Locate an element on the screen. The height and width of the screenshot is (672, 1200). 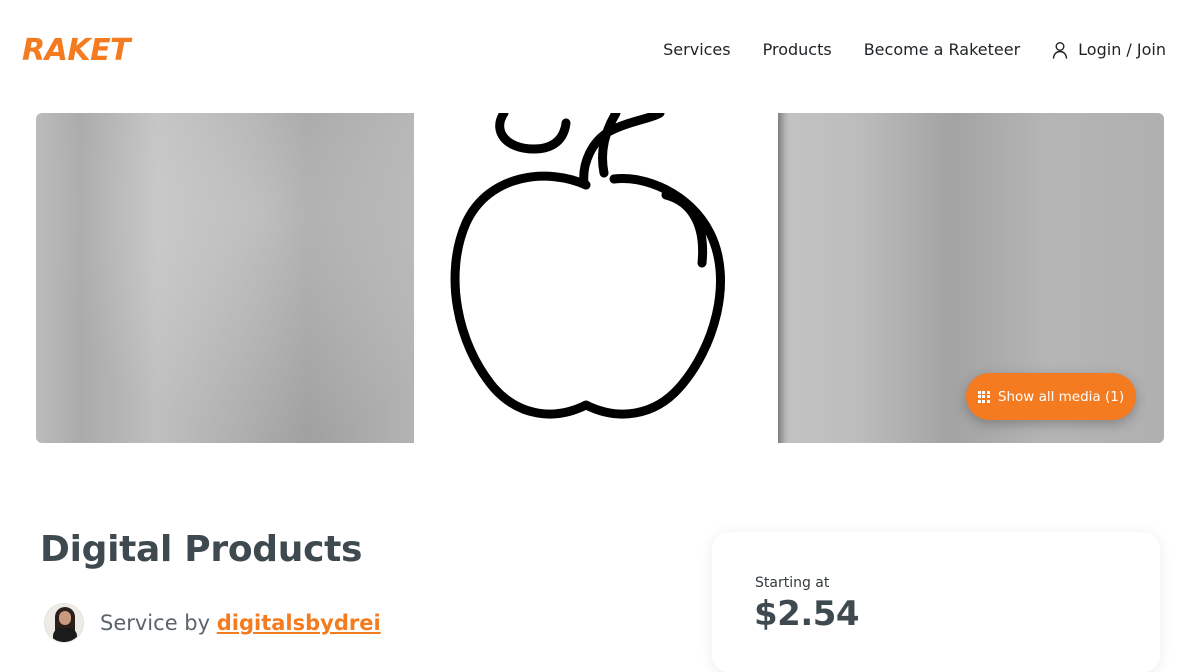
login-join-label: Login / Join is located at coordinates (1122, 49).